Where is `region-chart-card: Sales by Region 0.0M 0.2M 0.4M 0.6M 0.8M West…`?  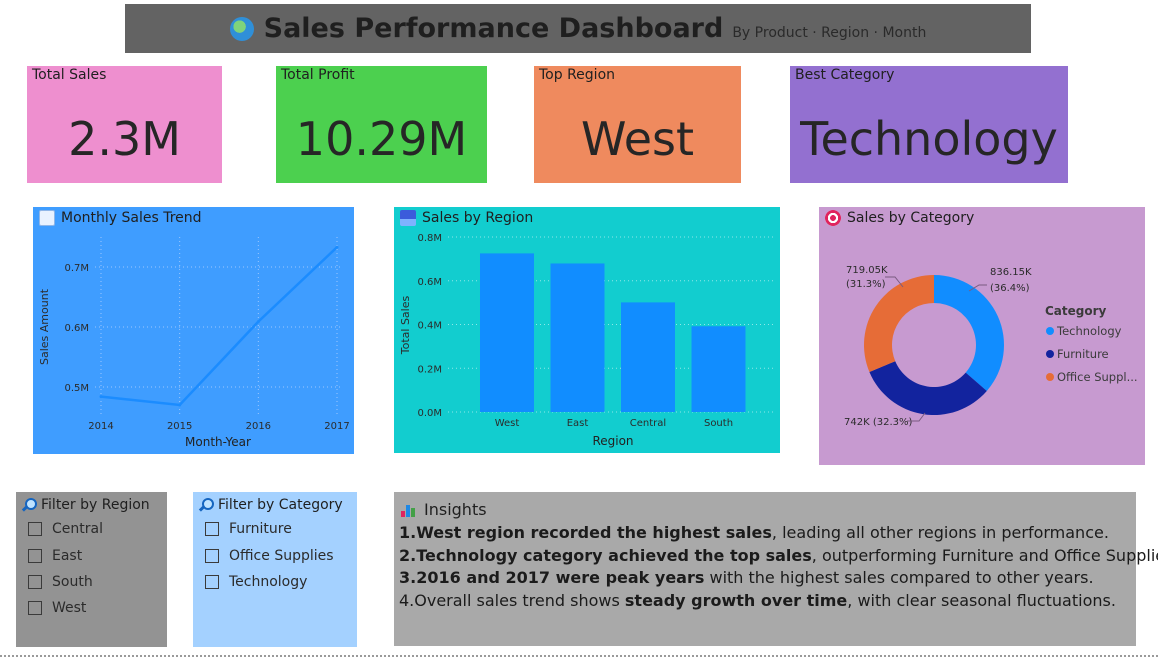 region-chart-card: Sales by Region 0.0M 0.2M 0.4M 0.6M 0.8M West… is located at coordinates (587, 330).